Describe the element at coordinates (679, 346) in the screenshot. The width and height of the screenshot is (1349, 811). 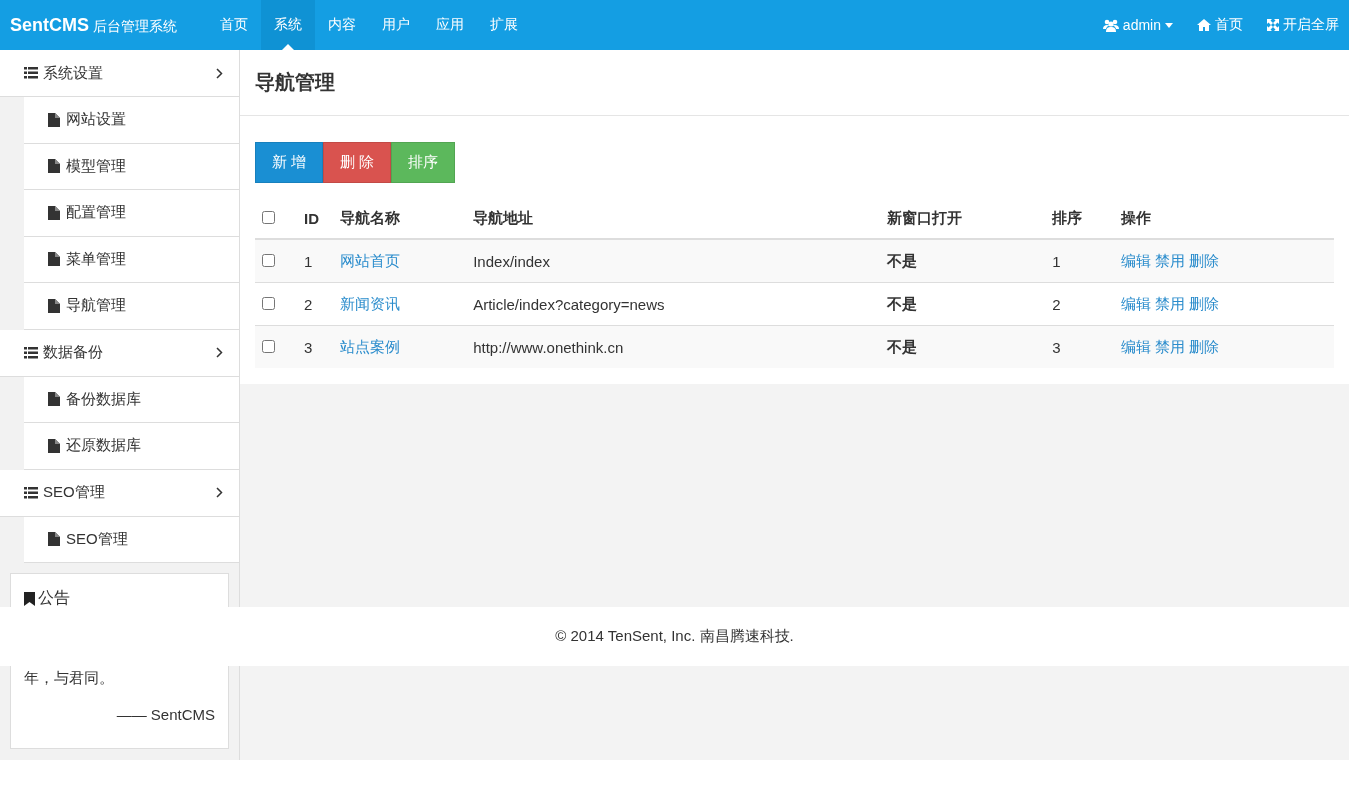
I see `table-cell: http://www.onethink.cn` at that location.